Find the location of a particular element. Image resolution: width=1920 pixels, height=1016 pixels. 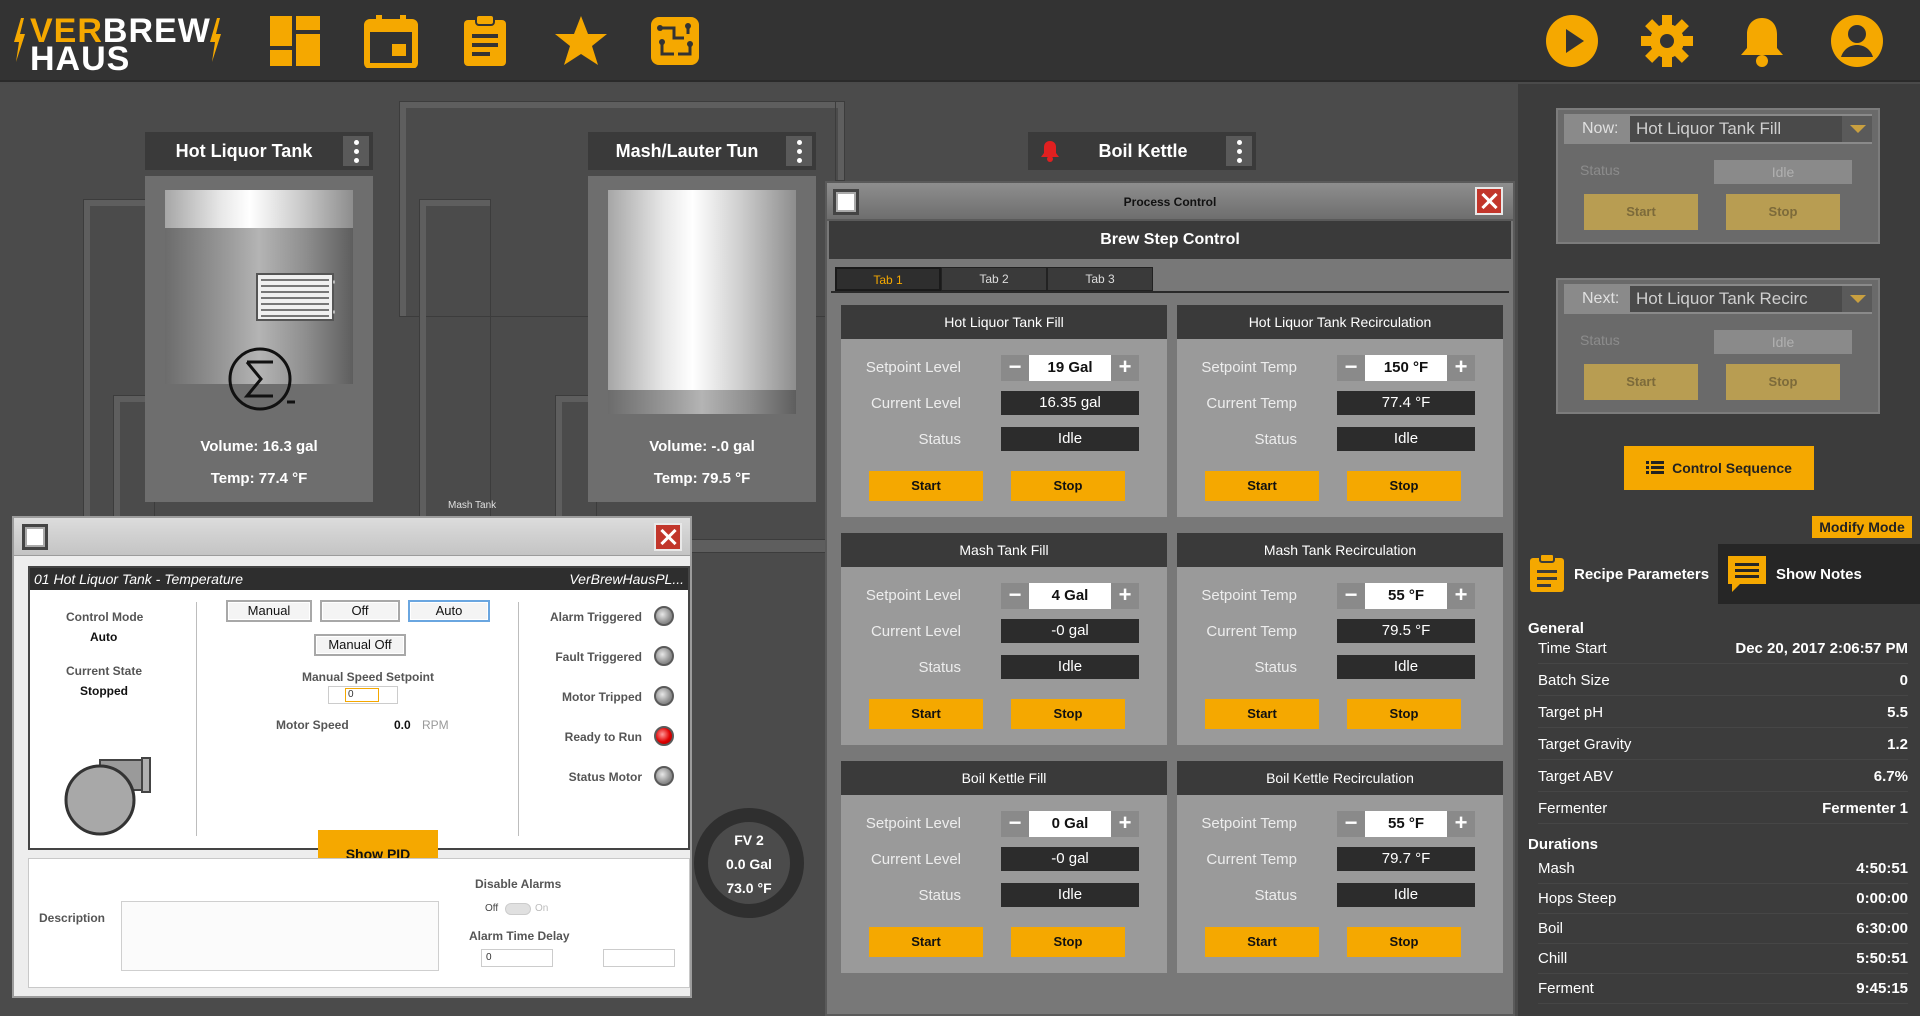

show-notes-tab: Show Notes is located at coordinates (1819, 574).